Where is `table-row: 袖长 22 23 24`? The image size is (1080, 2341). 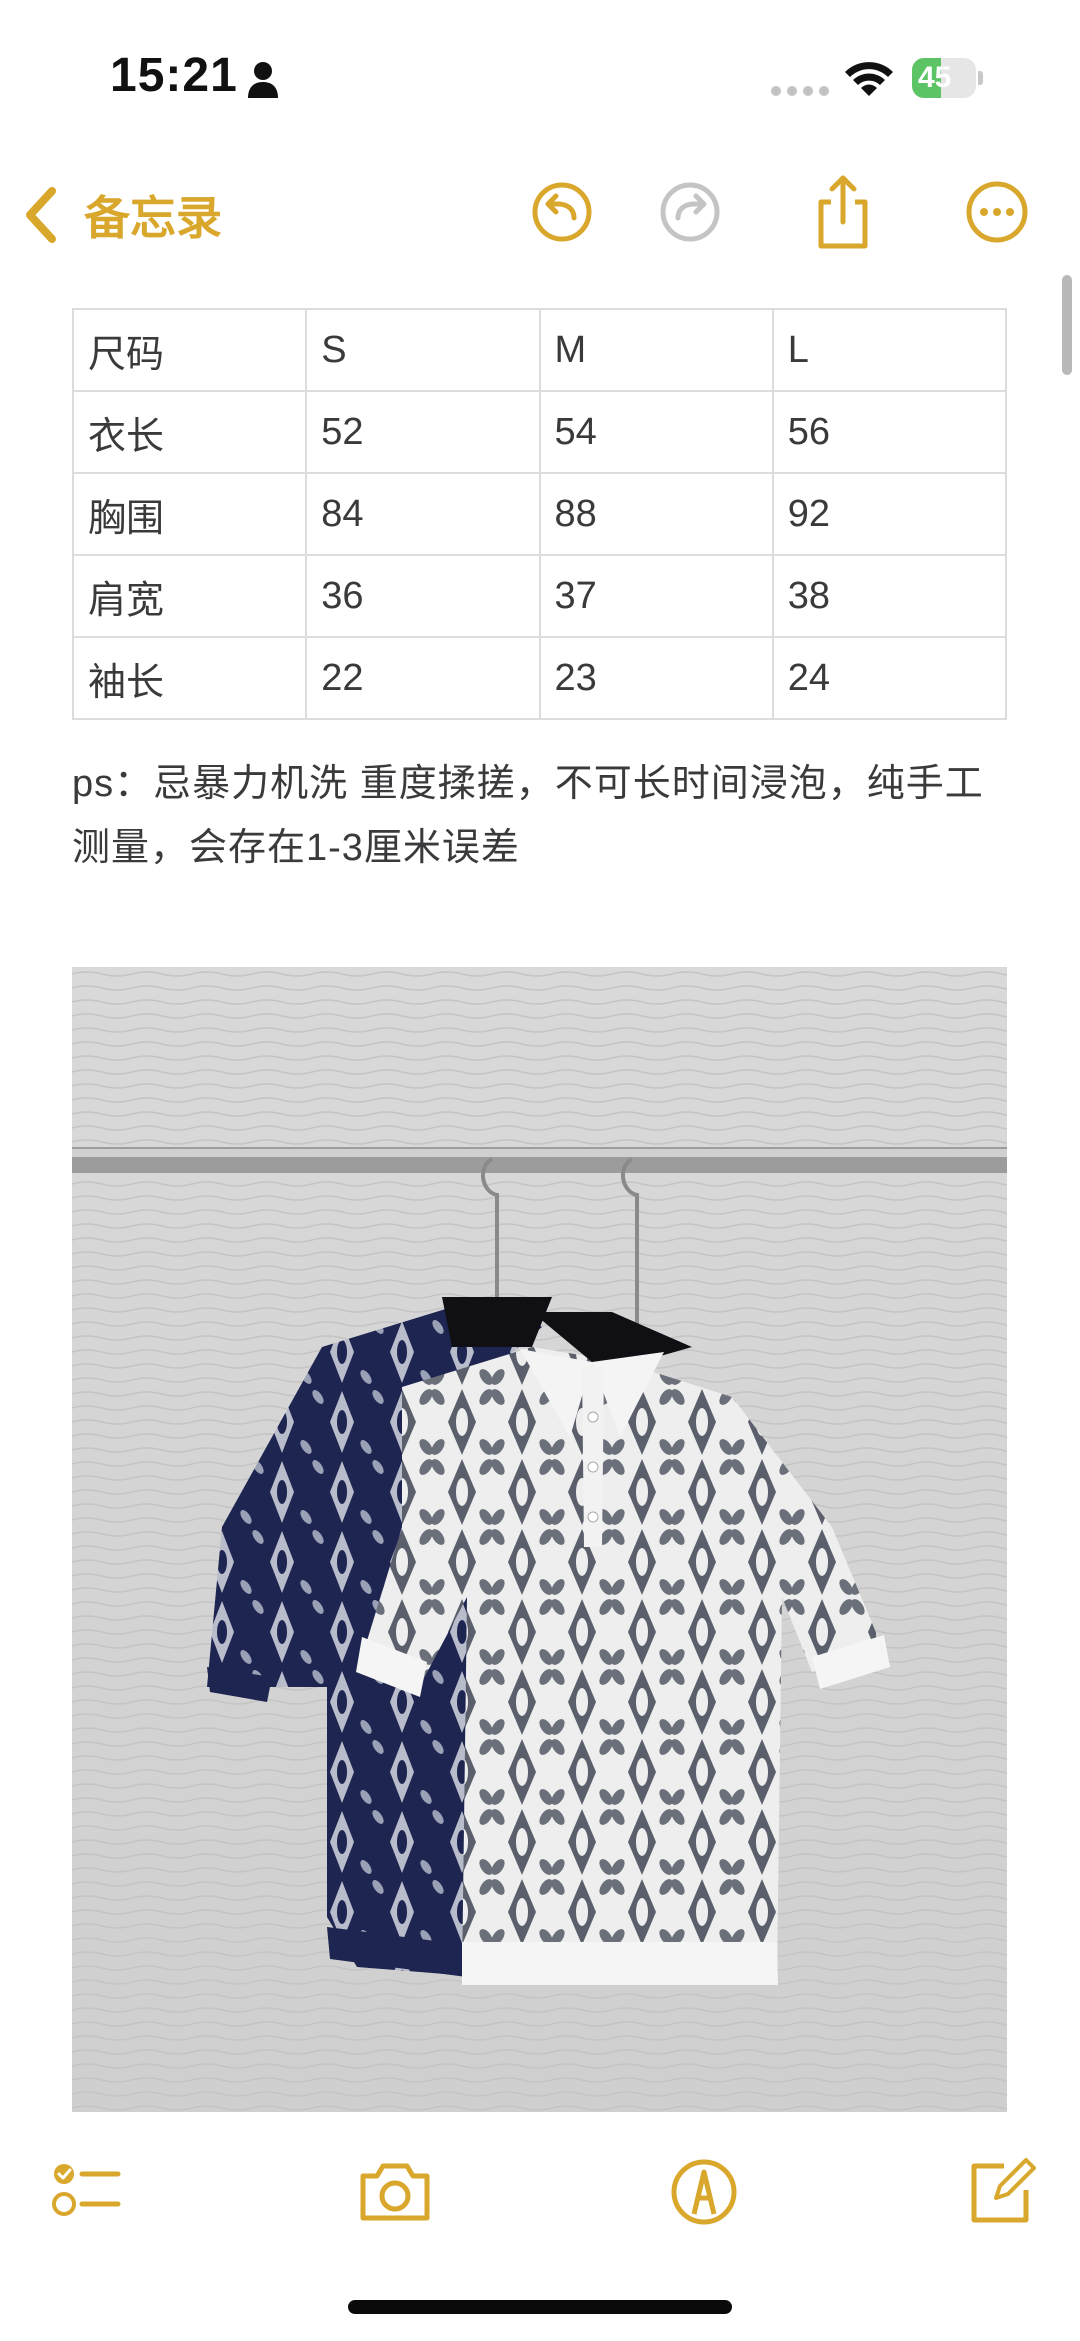
table-row: 袖长 22 23 24 is located at coordinates (539, 678).